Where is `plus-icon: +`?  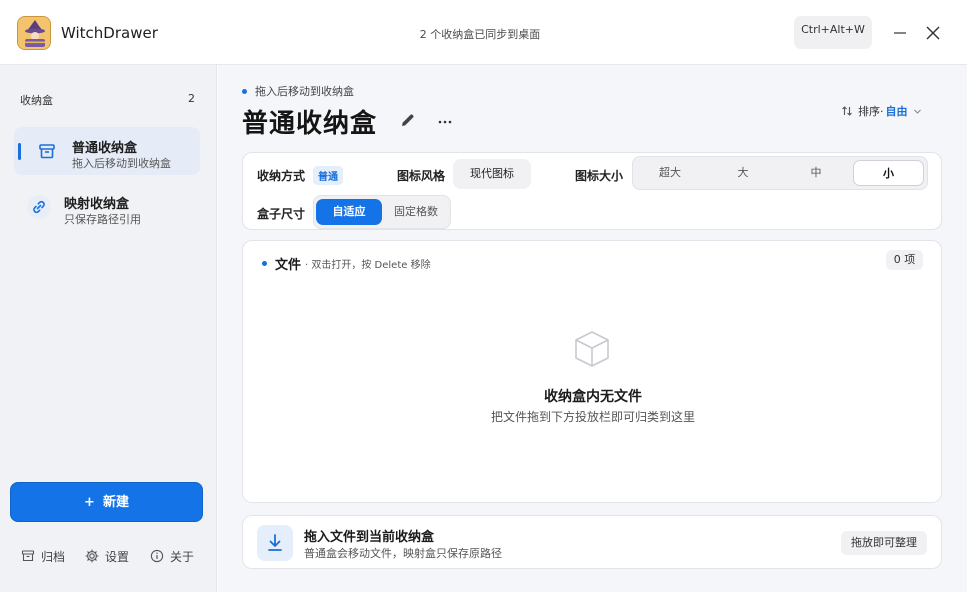
plus-icon: + is located at coordinates (89, 502).